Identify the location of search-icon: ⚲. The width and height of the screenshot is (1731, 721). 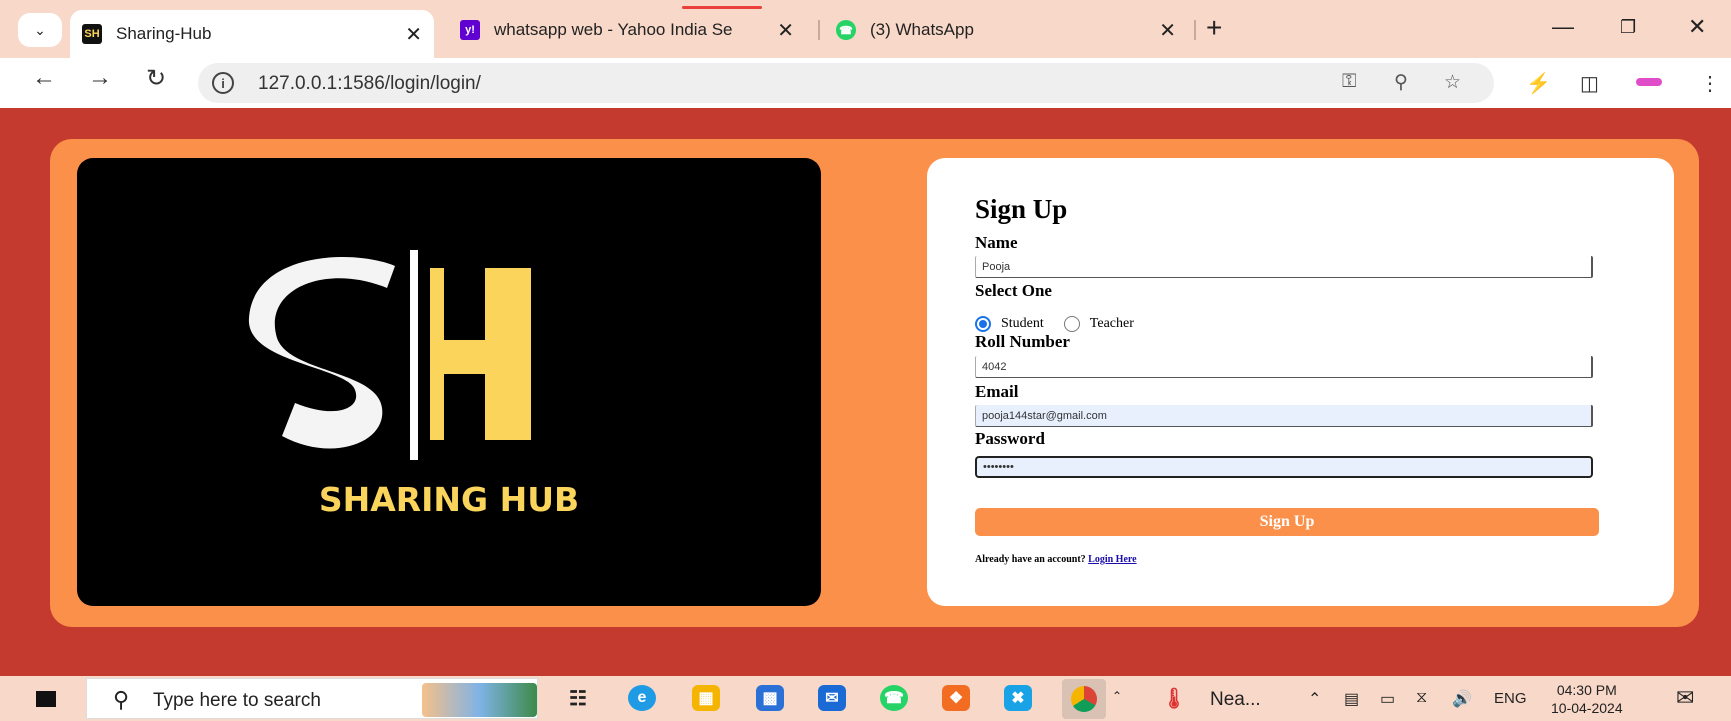
(121, 699).